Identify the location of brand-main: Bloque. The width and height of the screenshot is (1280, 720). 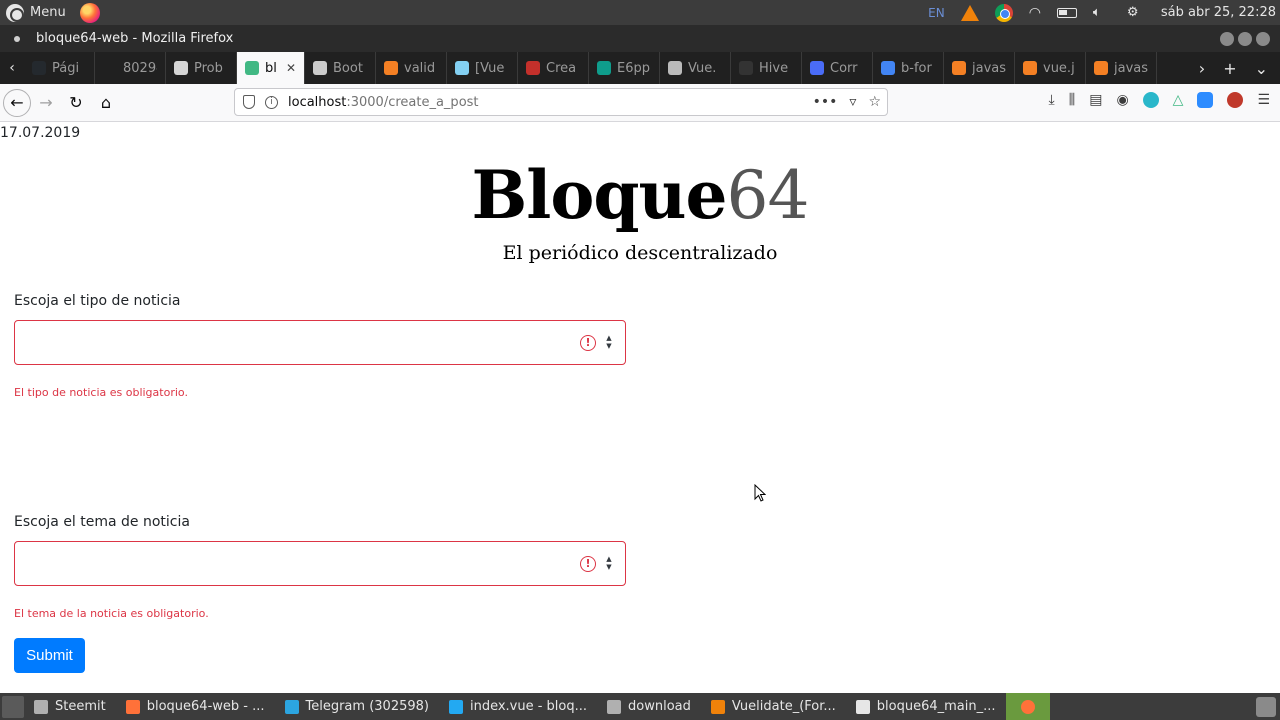
(599, 195).